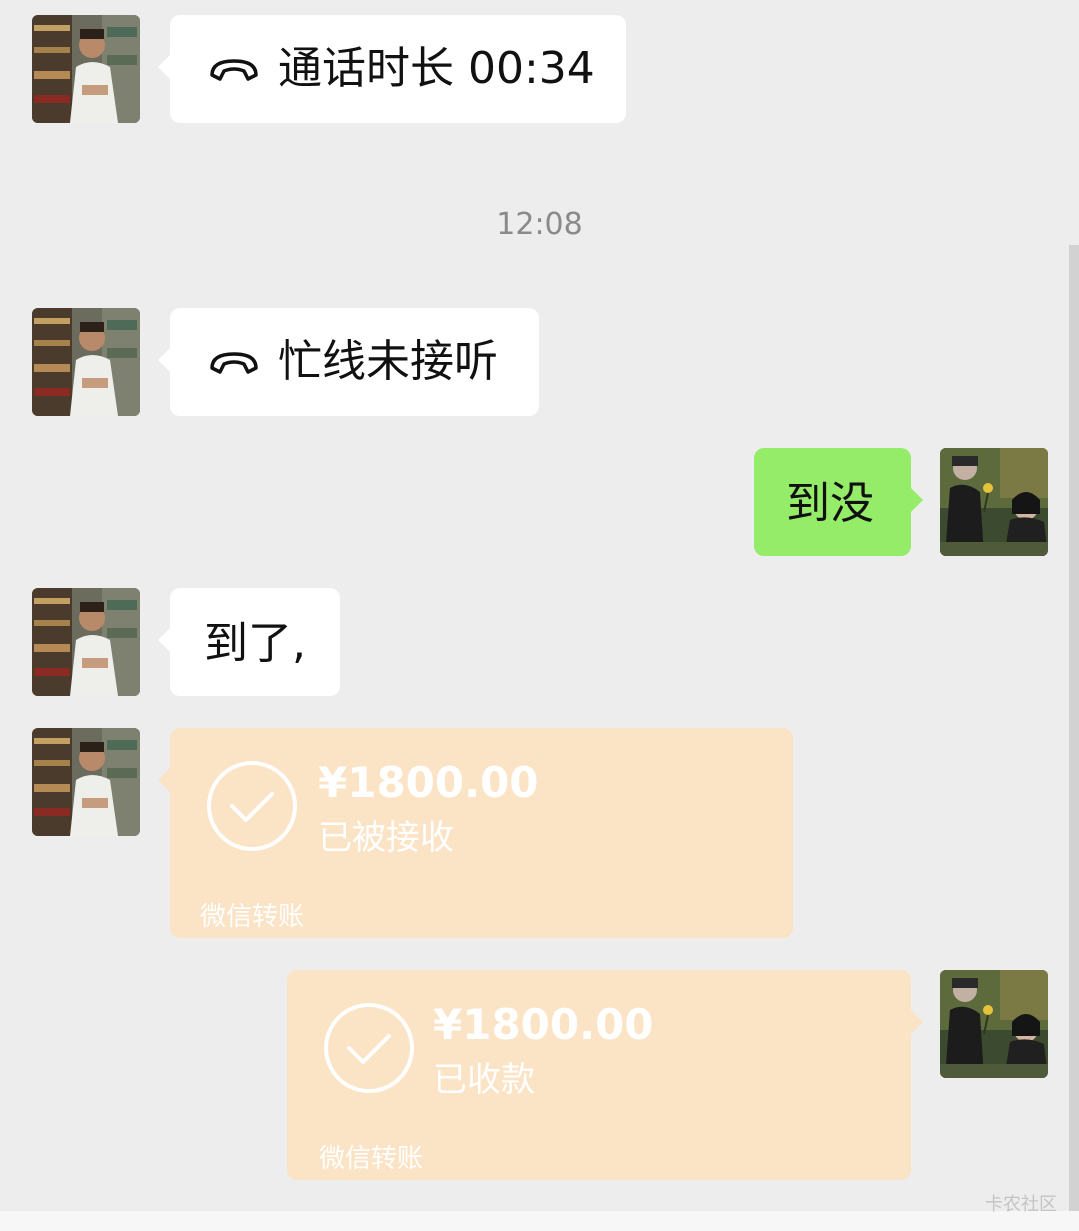 This screenshot has width=1079, height=1231. I want to click on transfer-status: 已收款, so click(484, 1080).